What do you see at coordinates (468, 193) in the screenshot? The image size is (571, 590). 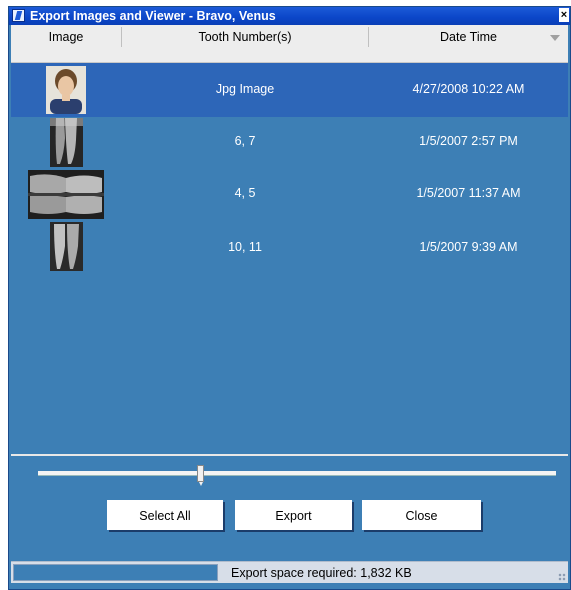 I see `row-datetime-cell: 1/5/2007 11:37 AM` at bounding box center [468, 193].